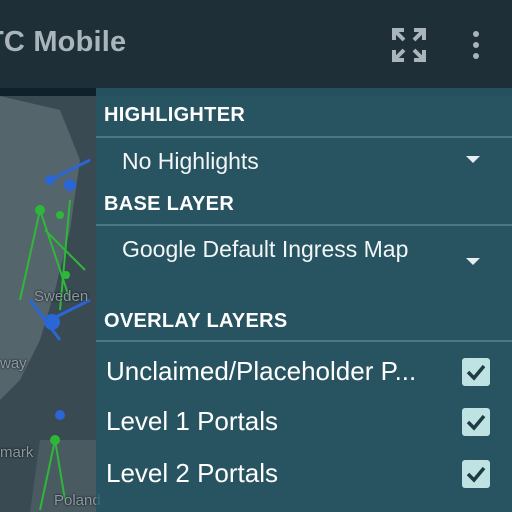 The width and height of the screenshot is (512, 512). I want to click on fullscreen-icon, so click(409, 45).